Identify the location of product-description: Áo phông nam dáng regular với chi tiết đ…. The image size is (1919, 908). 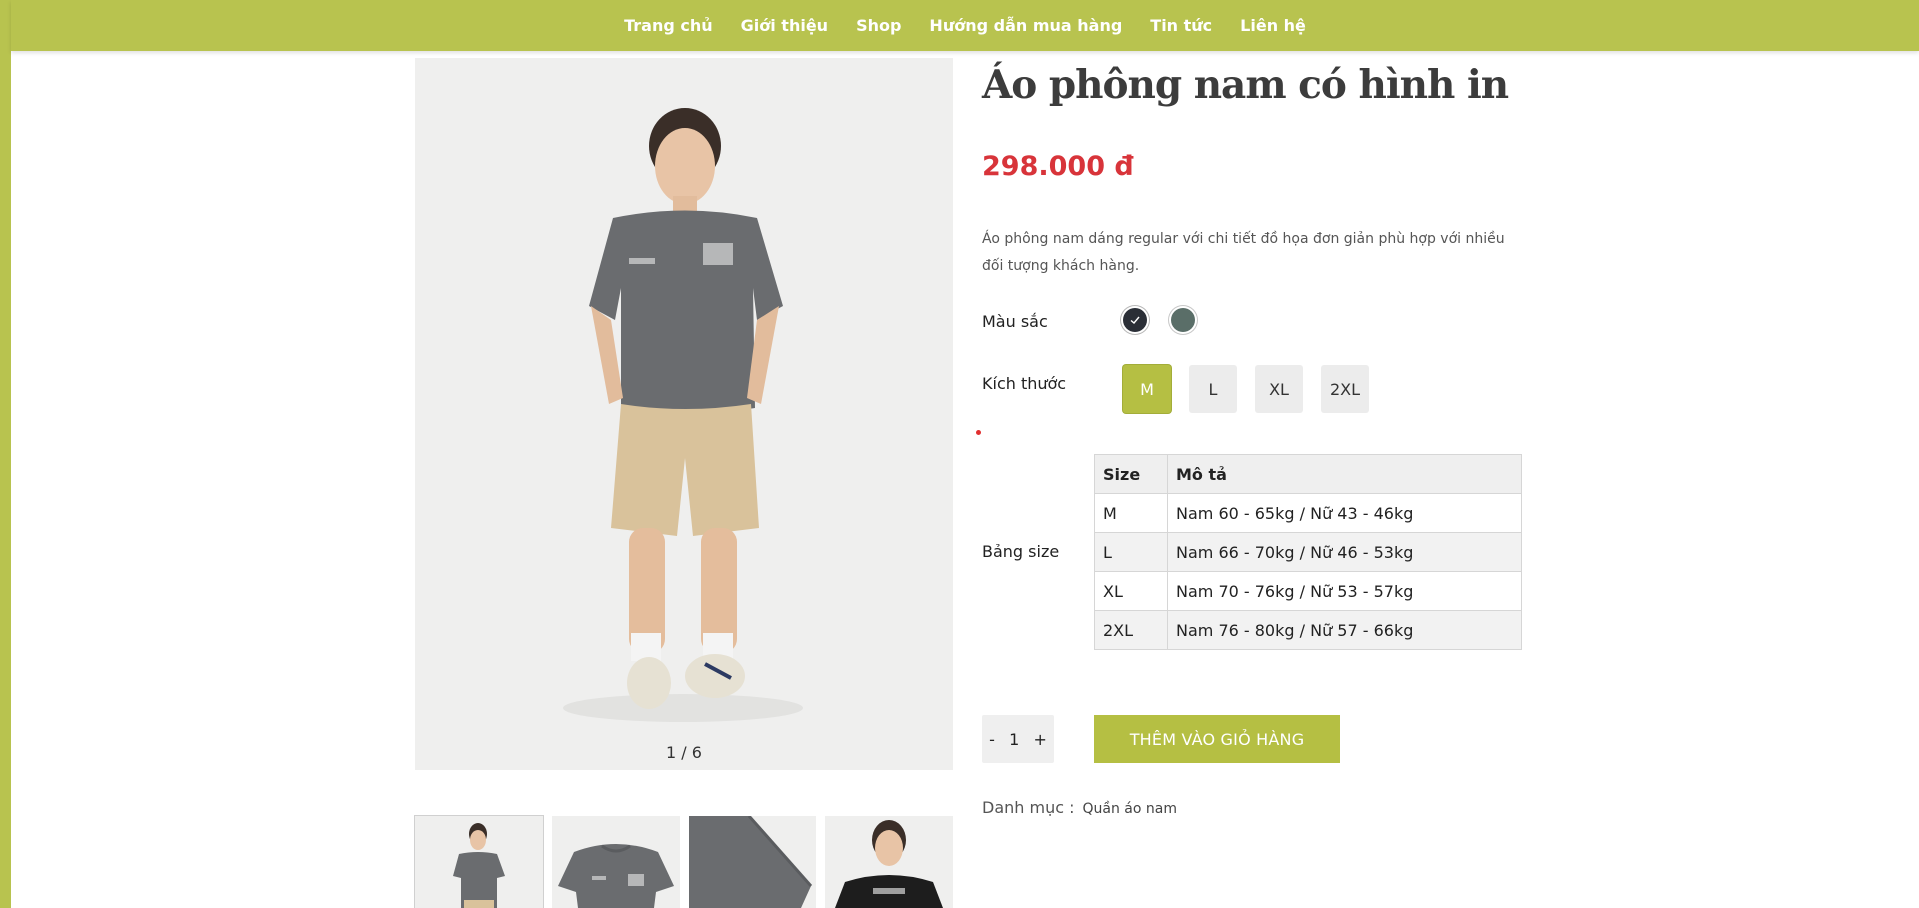
(1243, 252).